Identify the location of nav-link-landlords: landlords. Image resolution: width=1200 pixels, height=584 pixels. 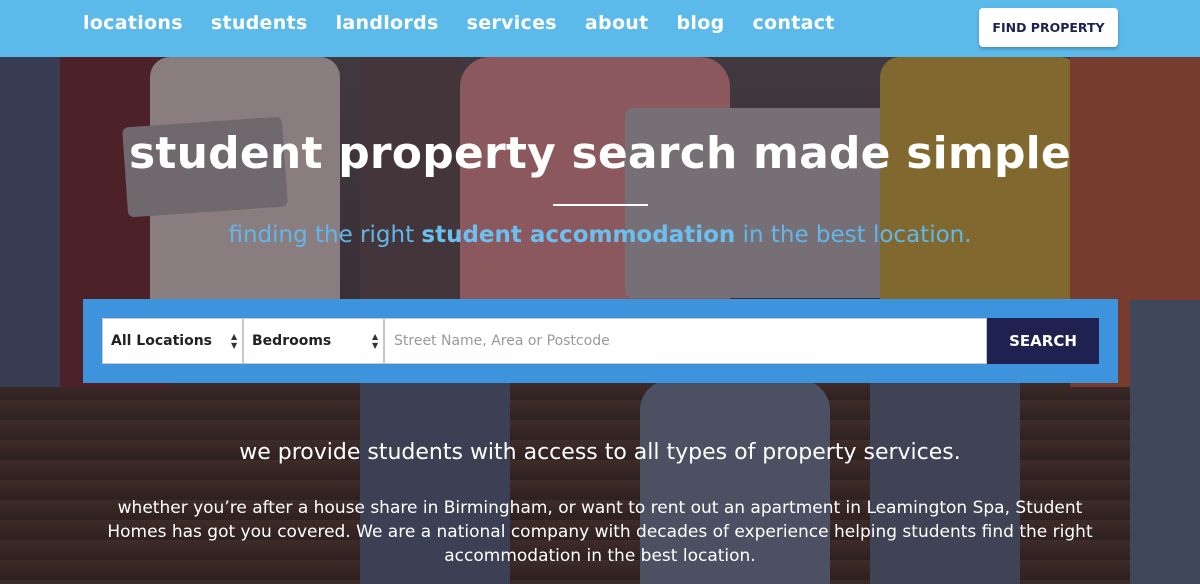
(387, 23).